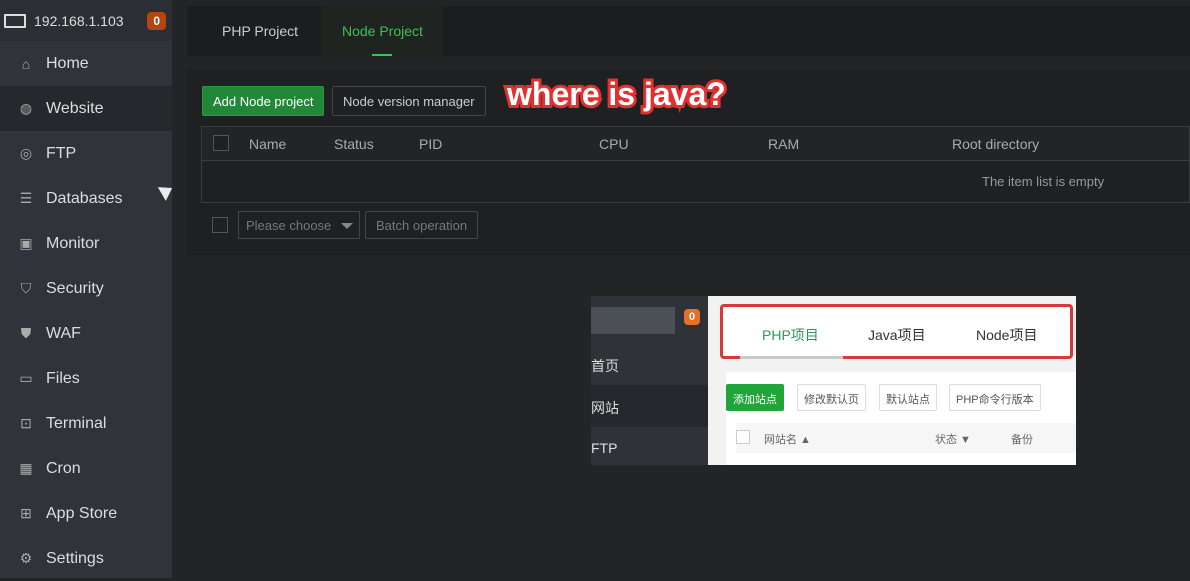 The height and width of the screenshot is (581, 1190). What do you see at coordinates (63, 468) in the screenshot?
I see `sidebar-item-label: Cron` at bounding box center [63, 468].